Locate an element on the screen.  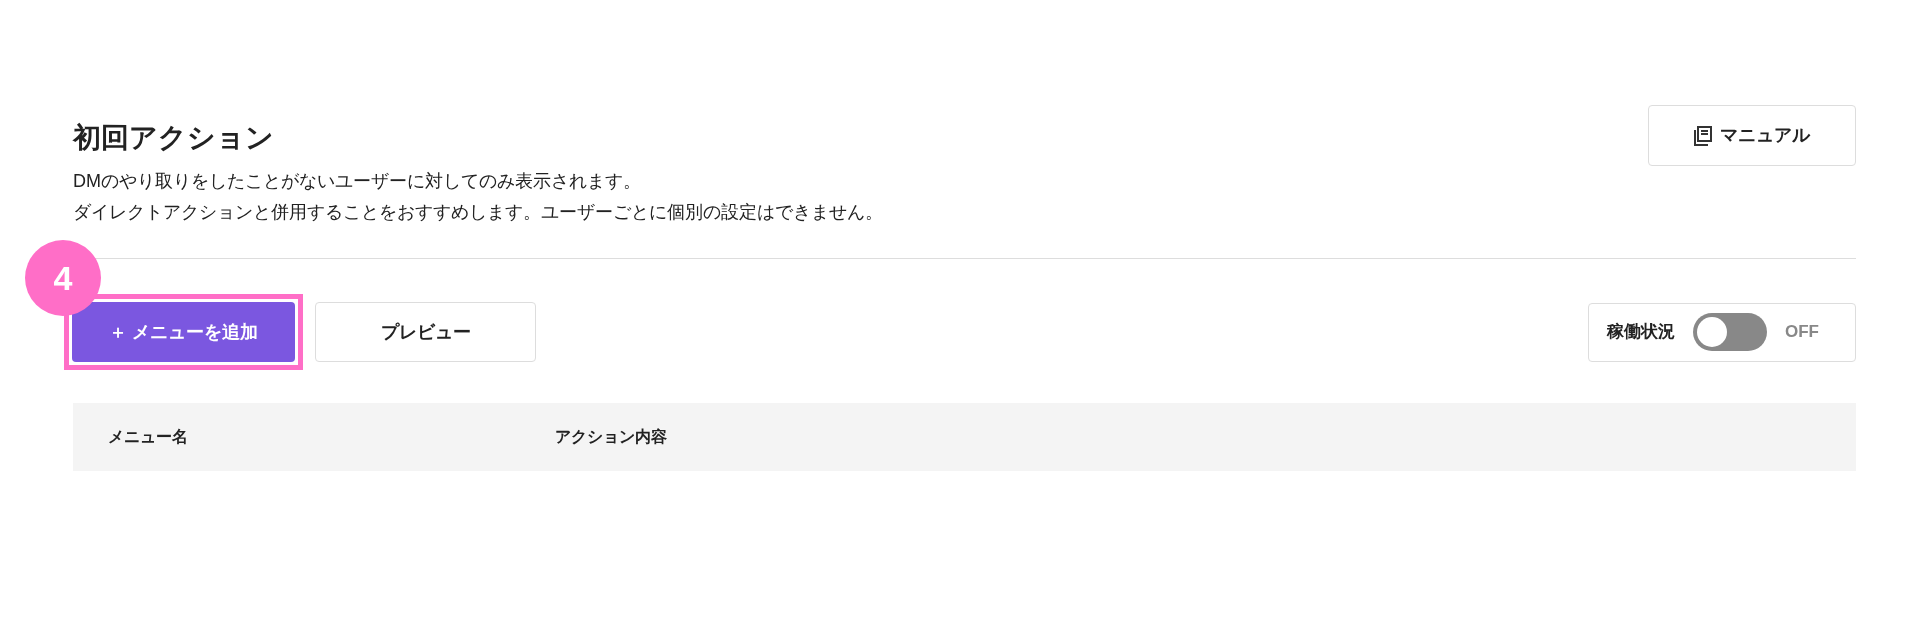
manual-button: マニュアル is located at coordinates (1752, 135).